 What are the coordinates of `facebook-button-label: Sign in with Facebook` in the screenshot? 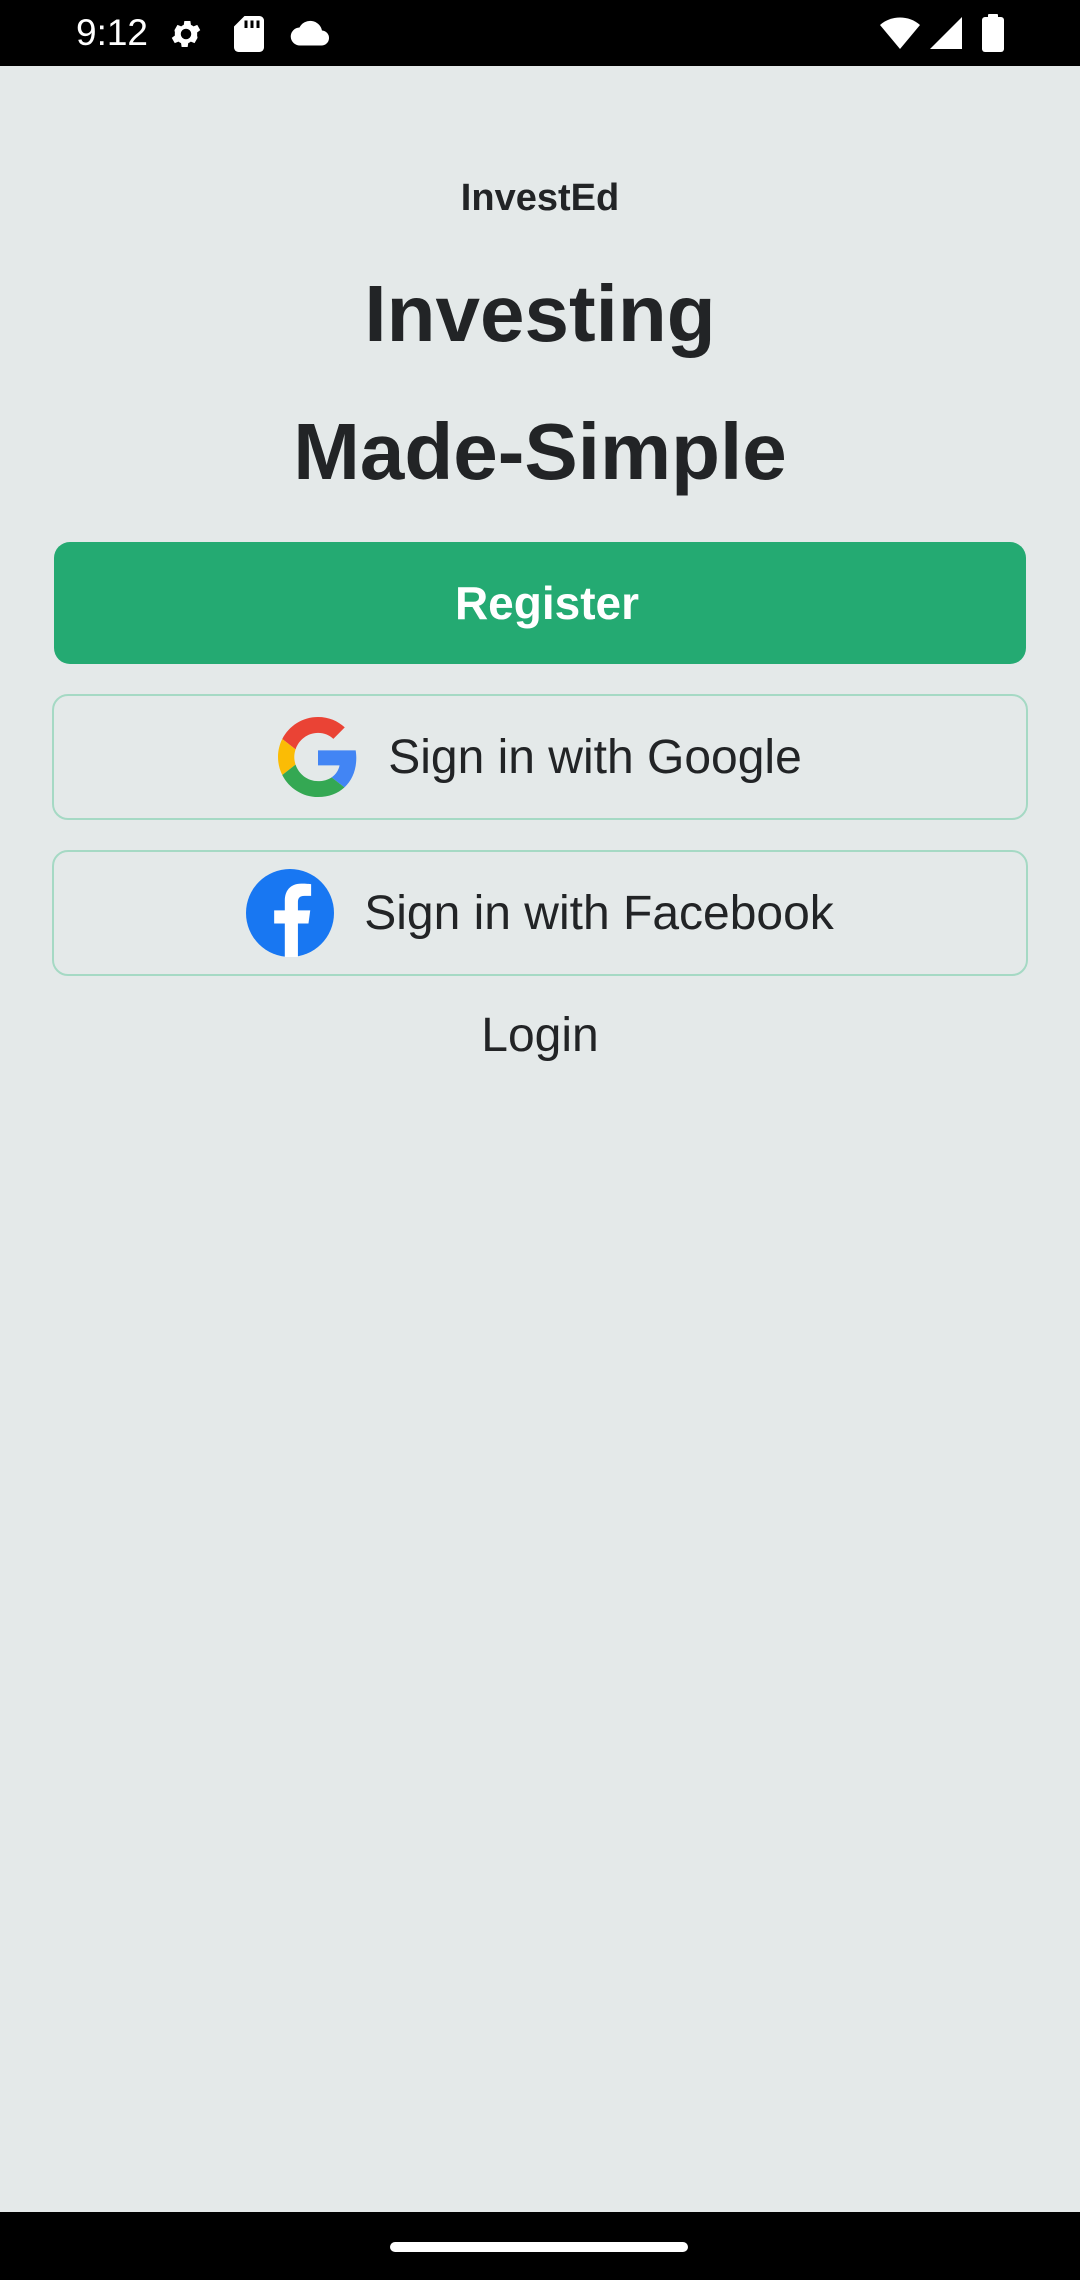 It's located at (599, 913).